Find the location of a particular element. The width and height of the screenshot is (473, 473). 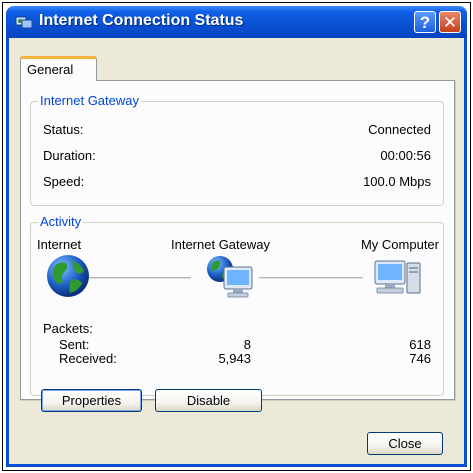

status-row: Status: Connected is located at coordinates (237, 130).